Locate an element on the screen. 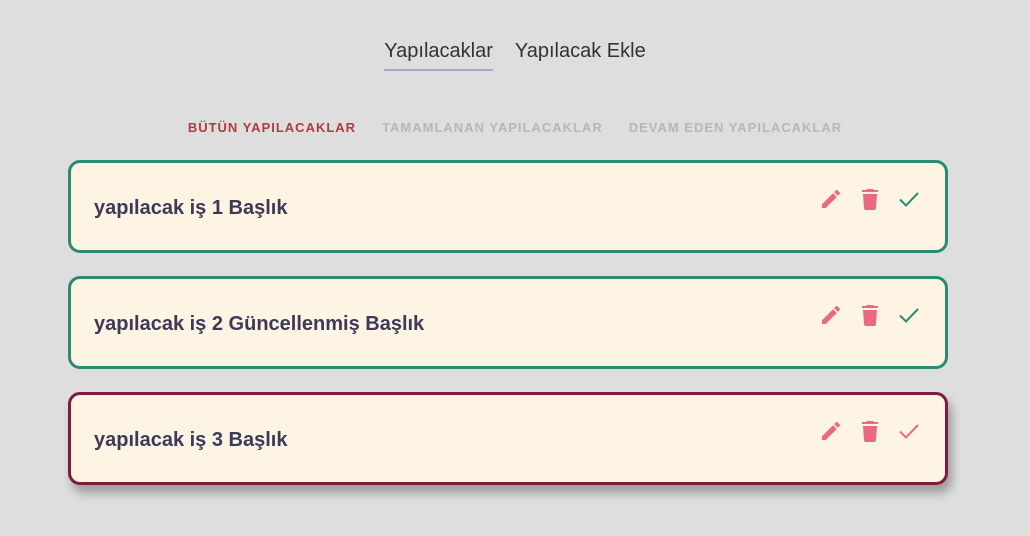 This screenshot has width=1030, height=536. todo-card: yapılacak iş 3 Başlık is located at coordinates (508, 438).